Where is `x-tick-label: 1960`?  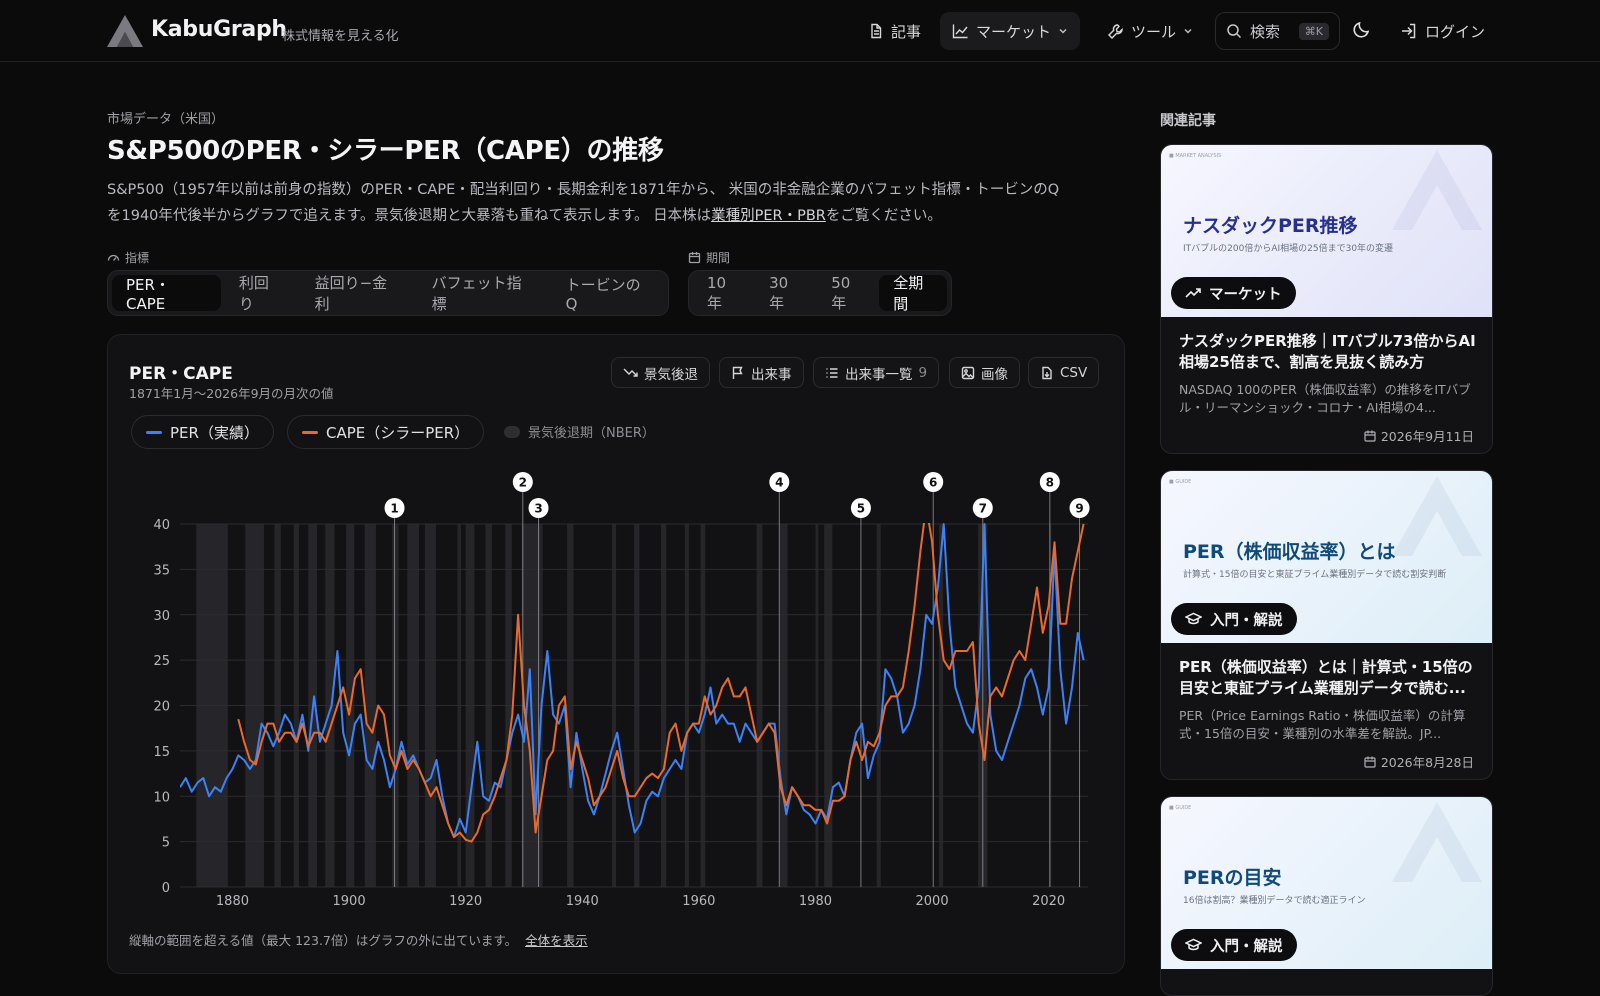
x-tick-label: 1960 is located at coordinates (698, 901).